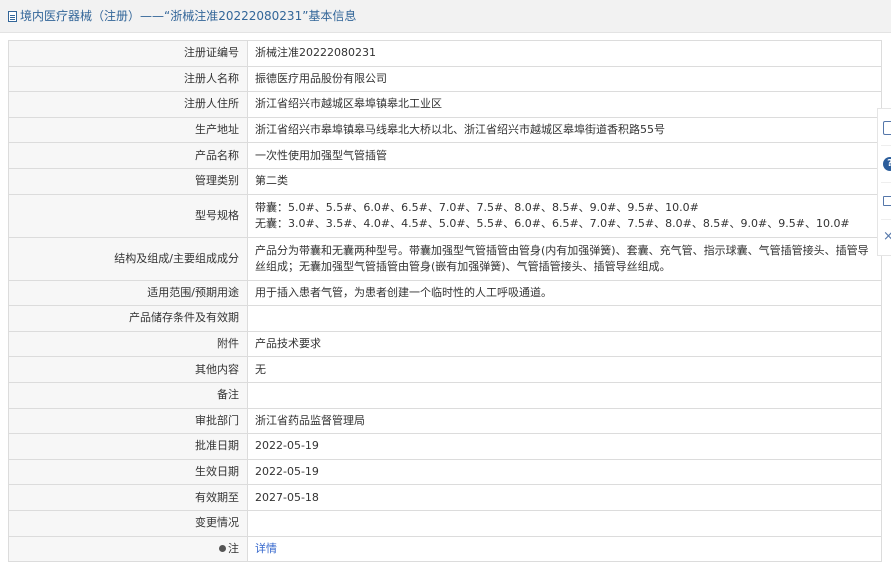 The height and width of the screenshot is (568, 891). I want to click on table-row: 注册证编号 浙械注准20222080231, so click(445, 53).